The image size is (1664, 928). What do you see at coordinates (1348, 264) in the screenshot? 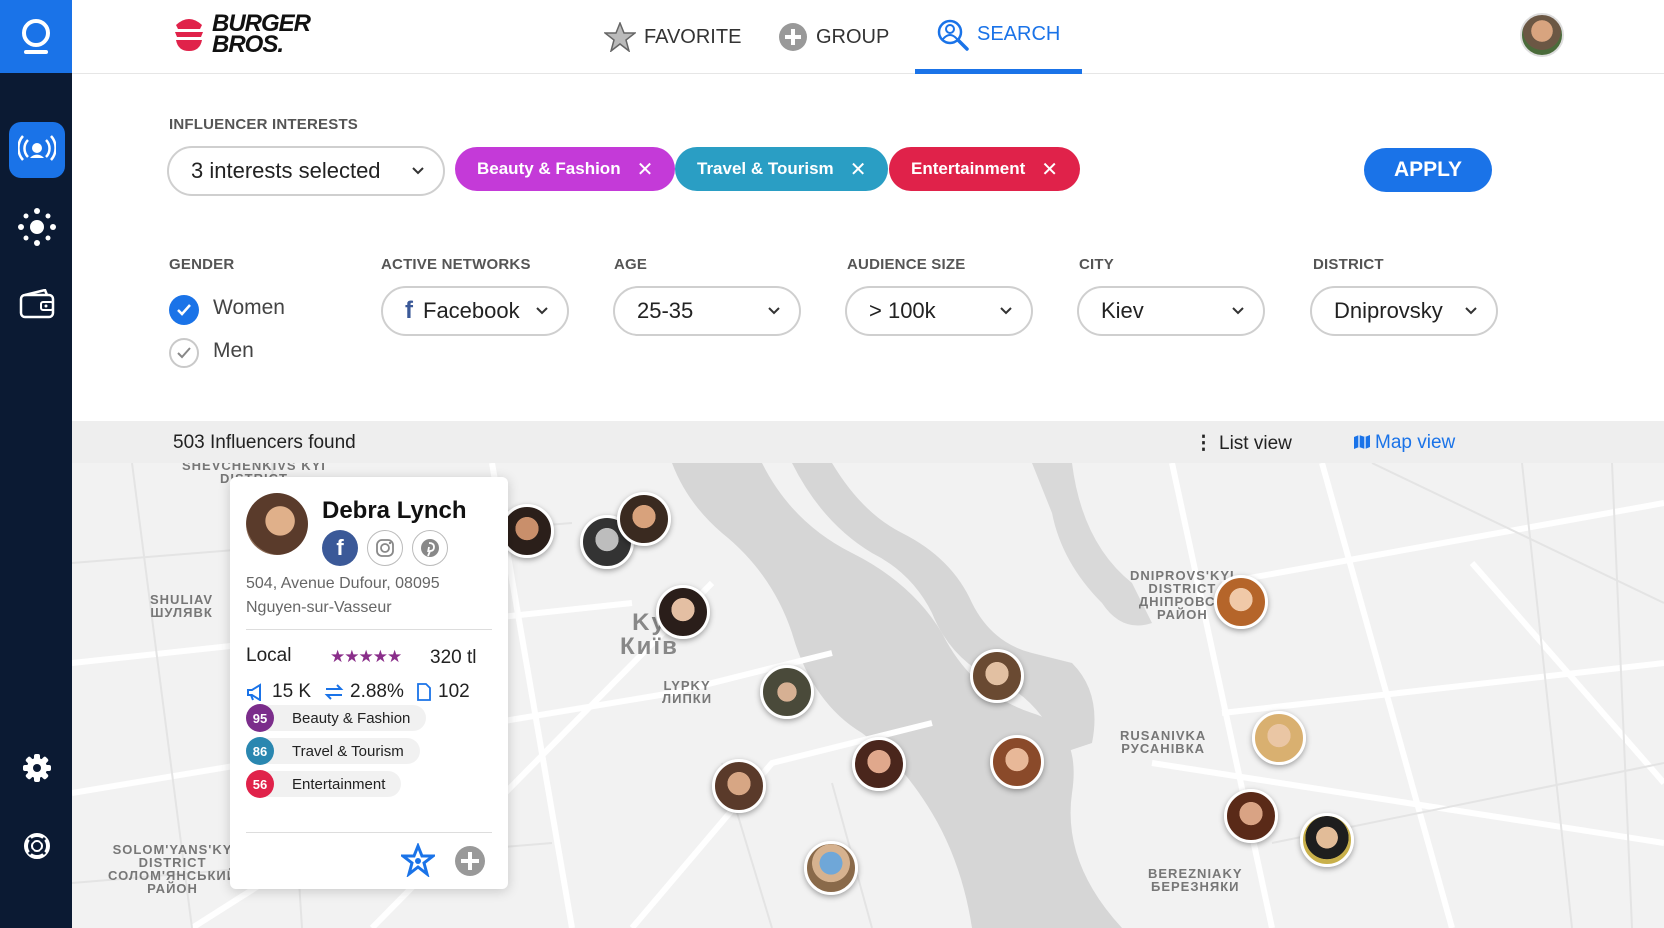
I see `district-label: DISTRICT` at bounding box center [1348, 264].